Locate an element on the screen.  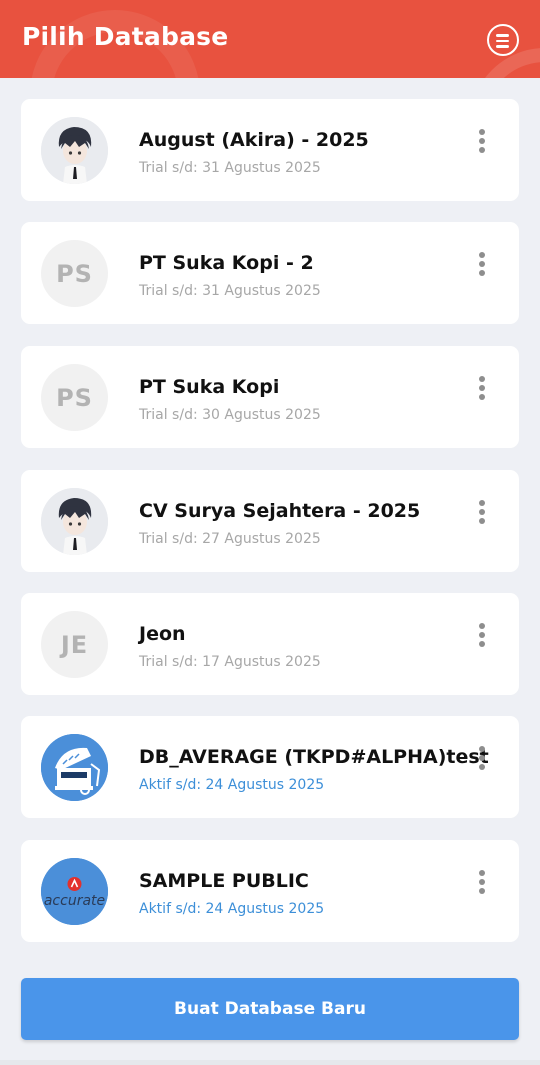
database-name: PT Suka Kopi - 2 is located at coordinates (226, 263).